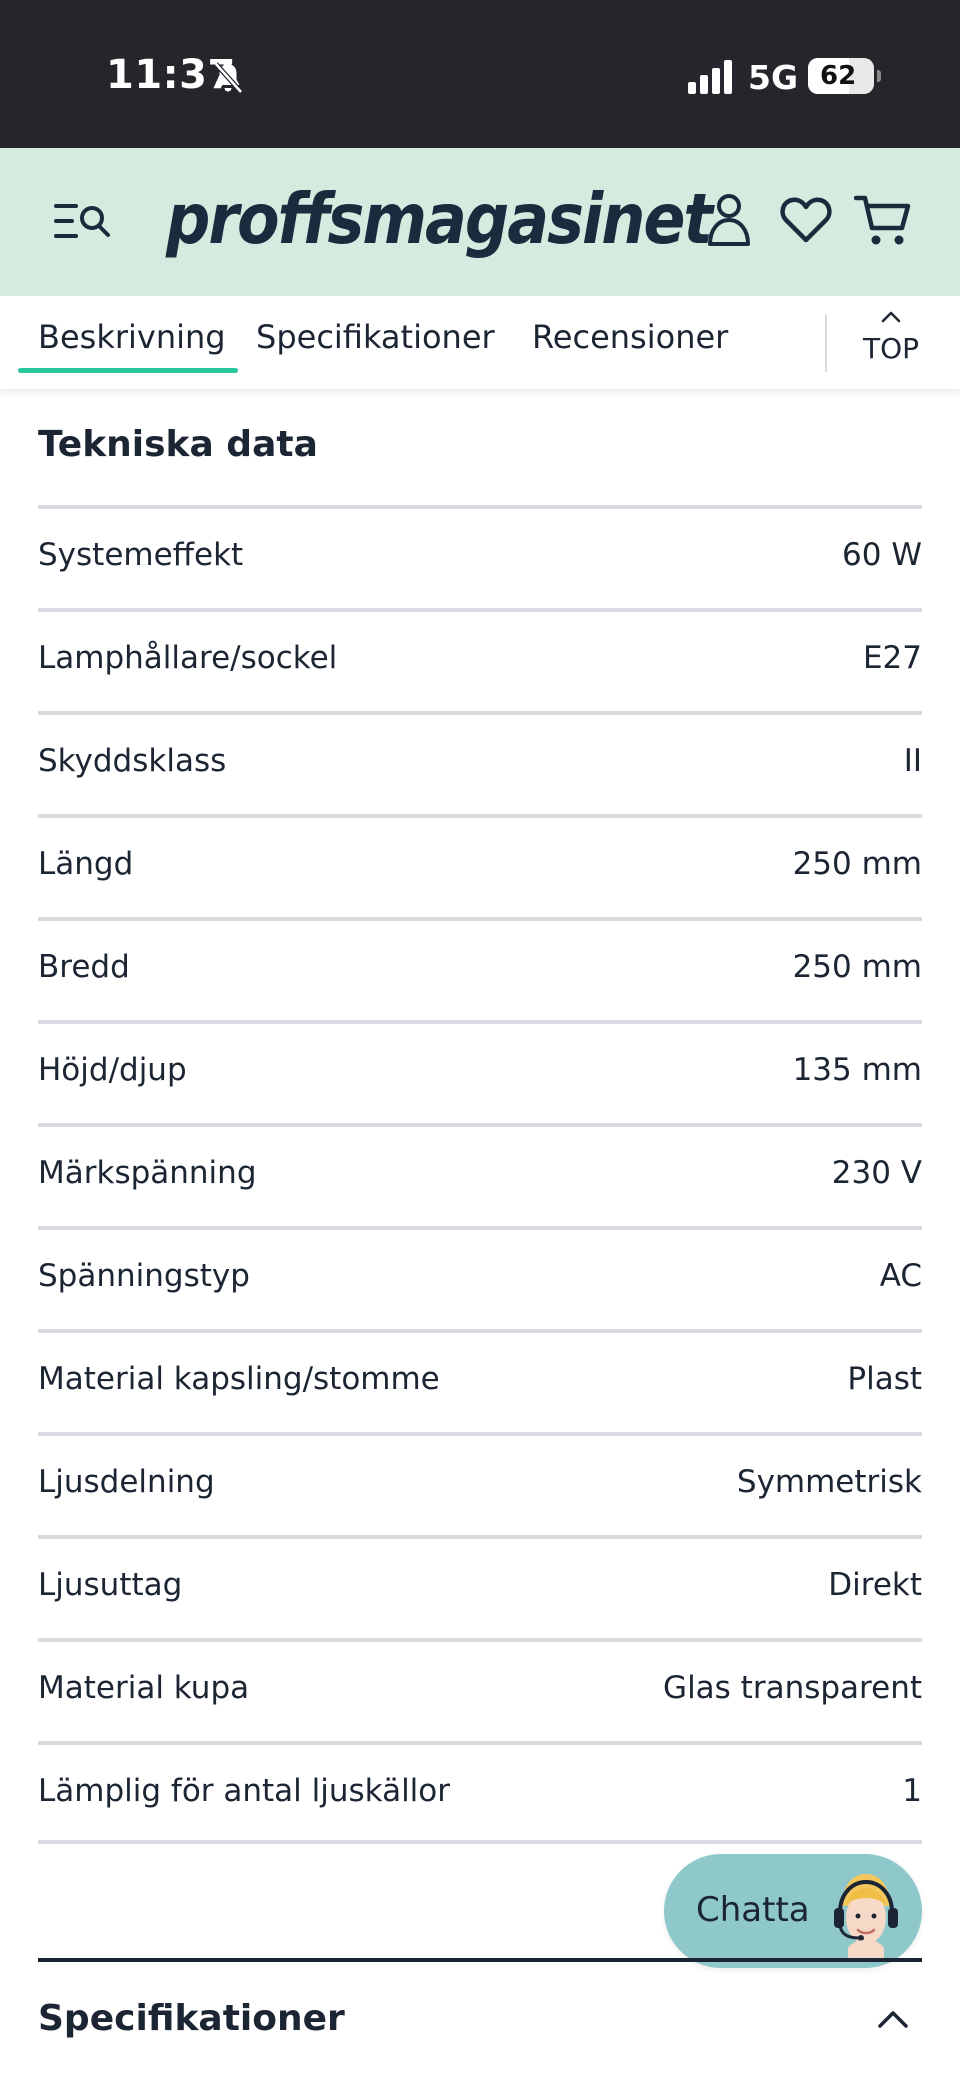  Describe the element at coordinates (884, 1379) in the screenshot. I see `spec-value: Plast` at that location.